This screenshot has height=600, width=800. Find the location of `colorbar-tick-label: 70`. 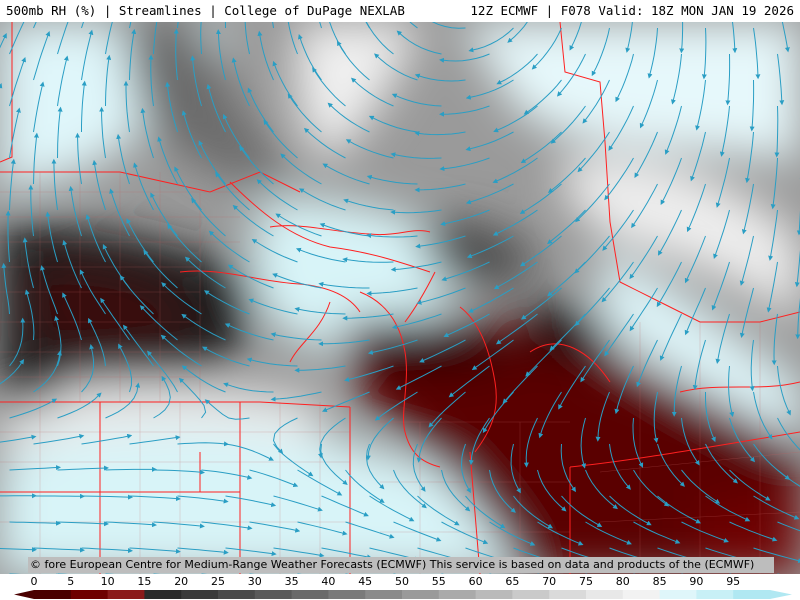

colorbar-tick-label: 70 is located at coordinates (549, 581).